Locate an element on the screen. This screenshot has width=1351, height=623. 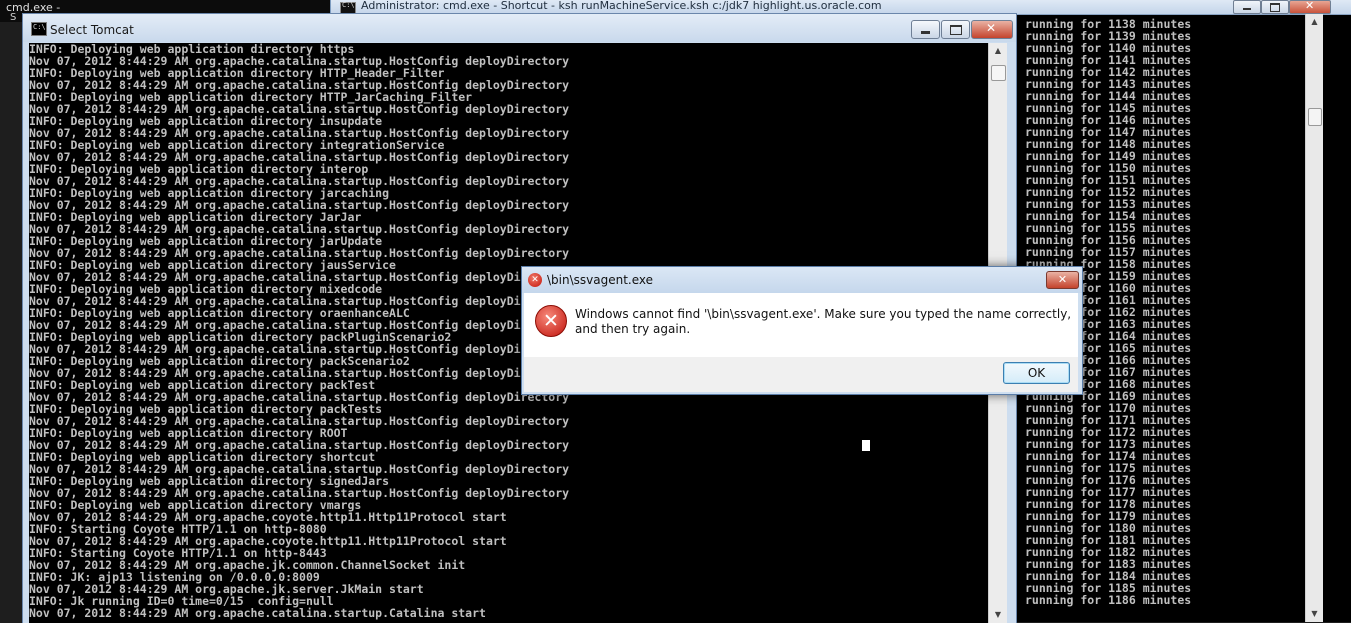
window-title: Select Tomcat is located at coordinates (92, 30).